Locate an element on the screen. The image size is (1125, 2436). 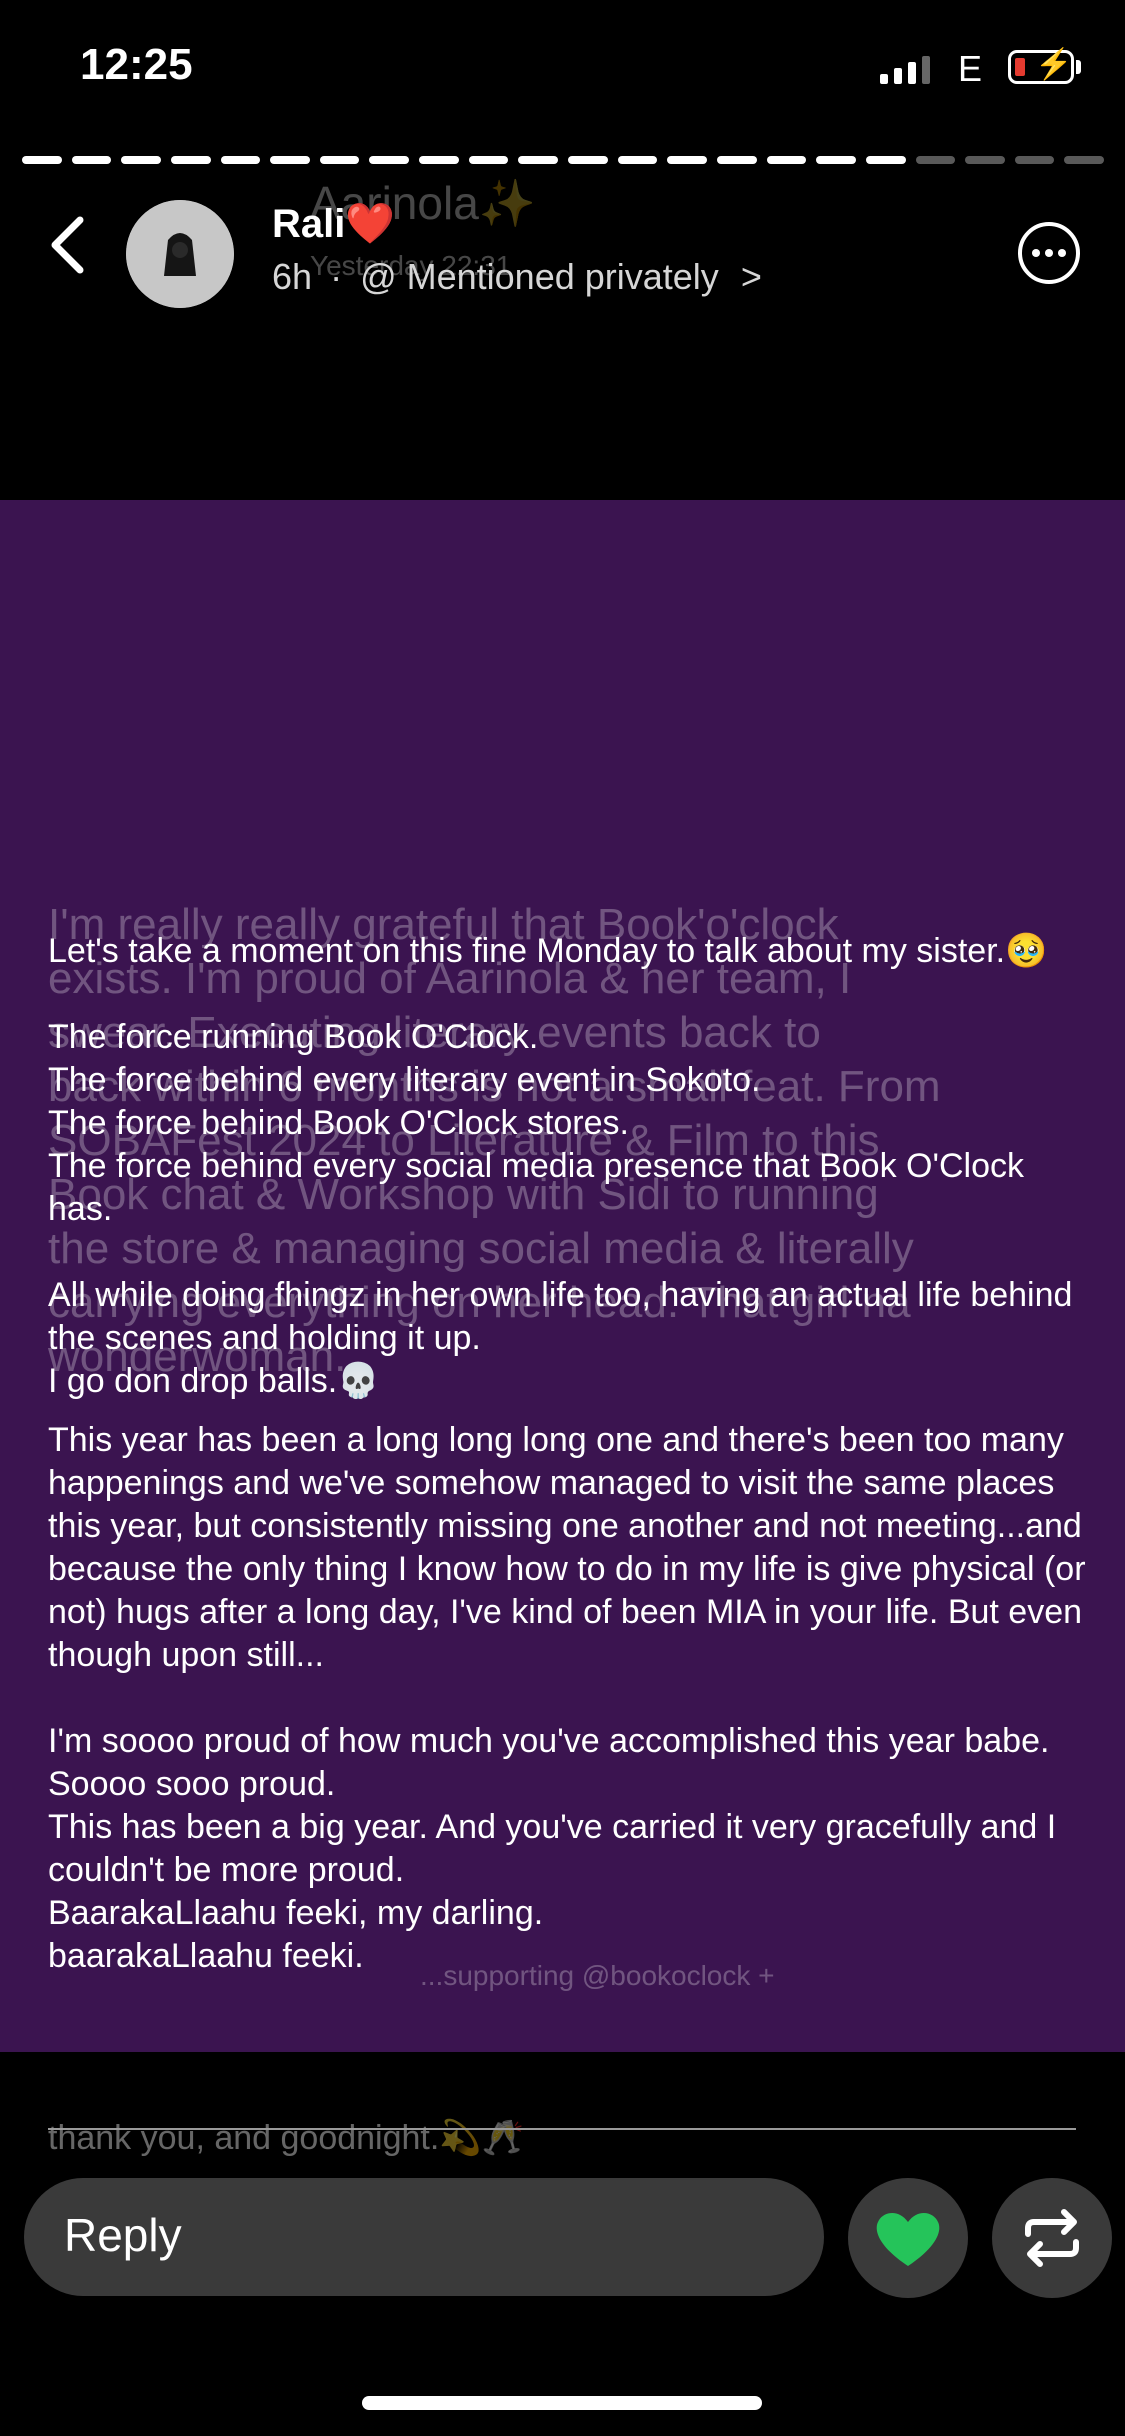
repost-button is located at coordinates (1052, 2238).